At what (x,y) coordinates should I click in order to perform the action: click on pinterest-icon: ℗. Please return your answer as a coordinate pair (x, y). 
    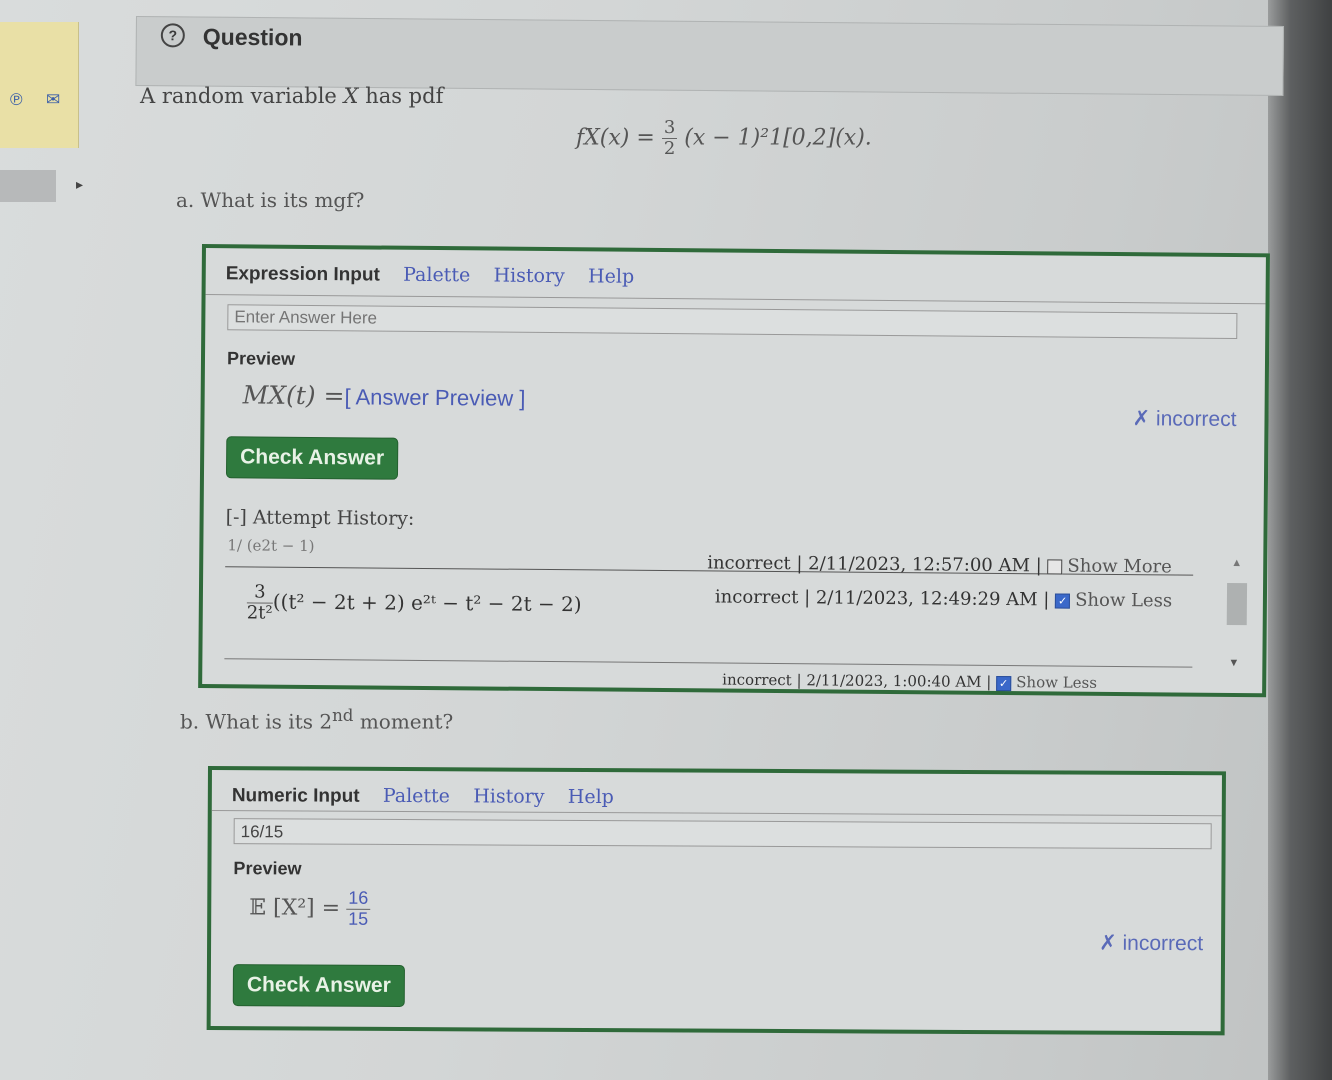
    Looking at the image, I should click on (16, 100).